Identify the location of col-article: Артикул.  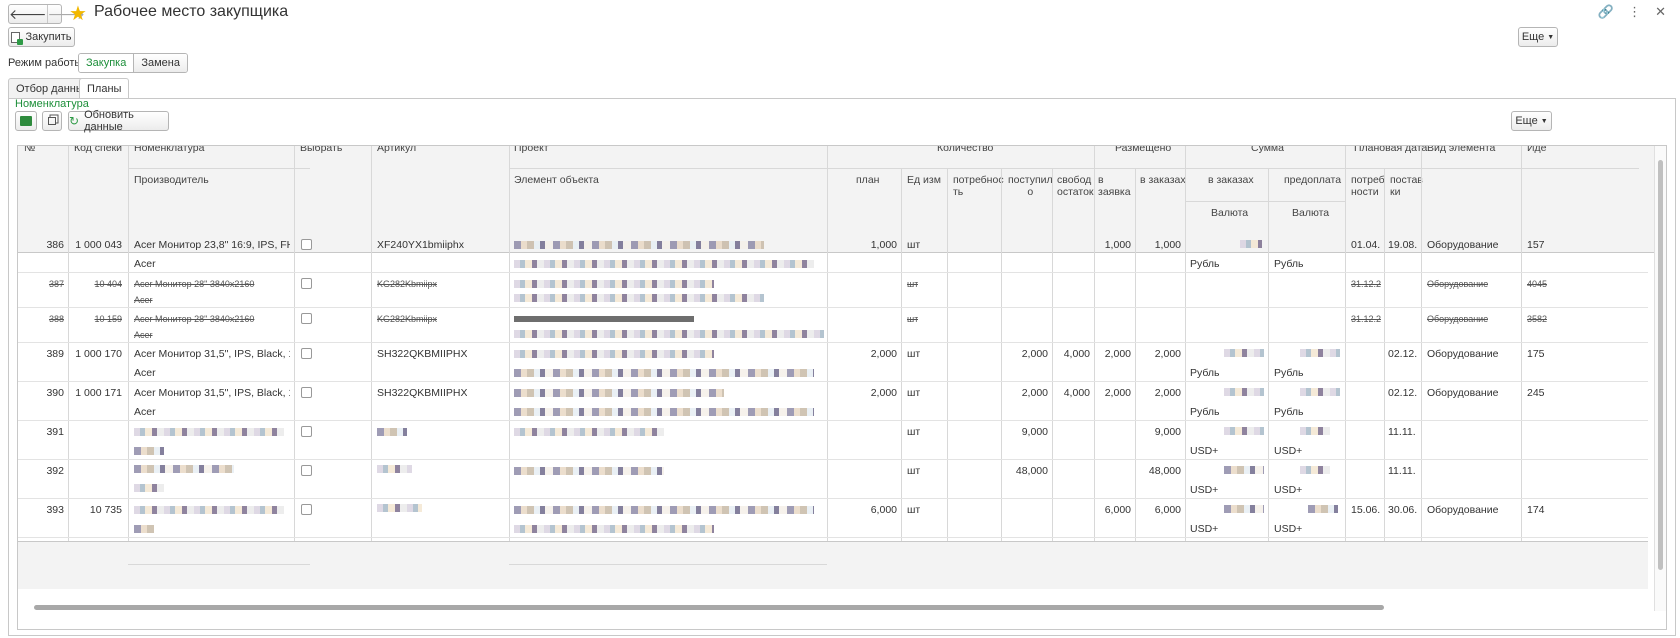
(396, 150).